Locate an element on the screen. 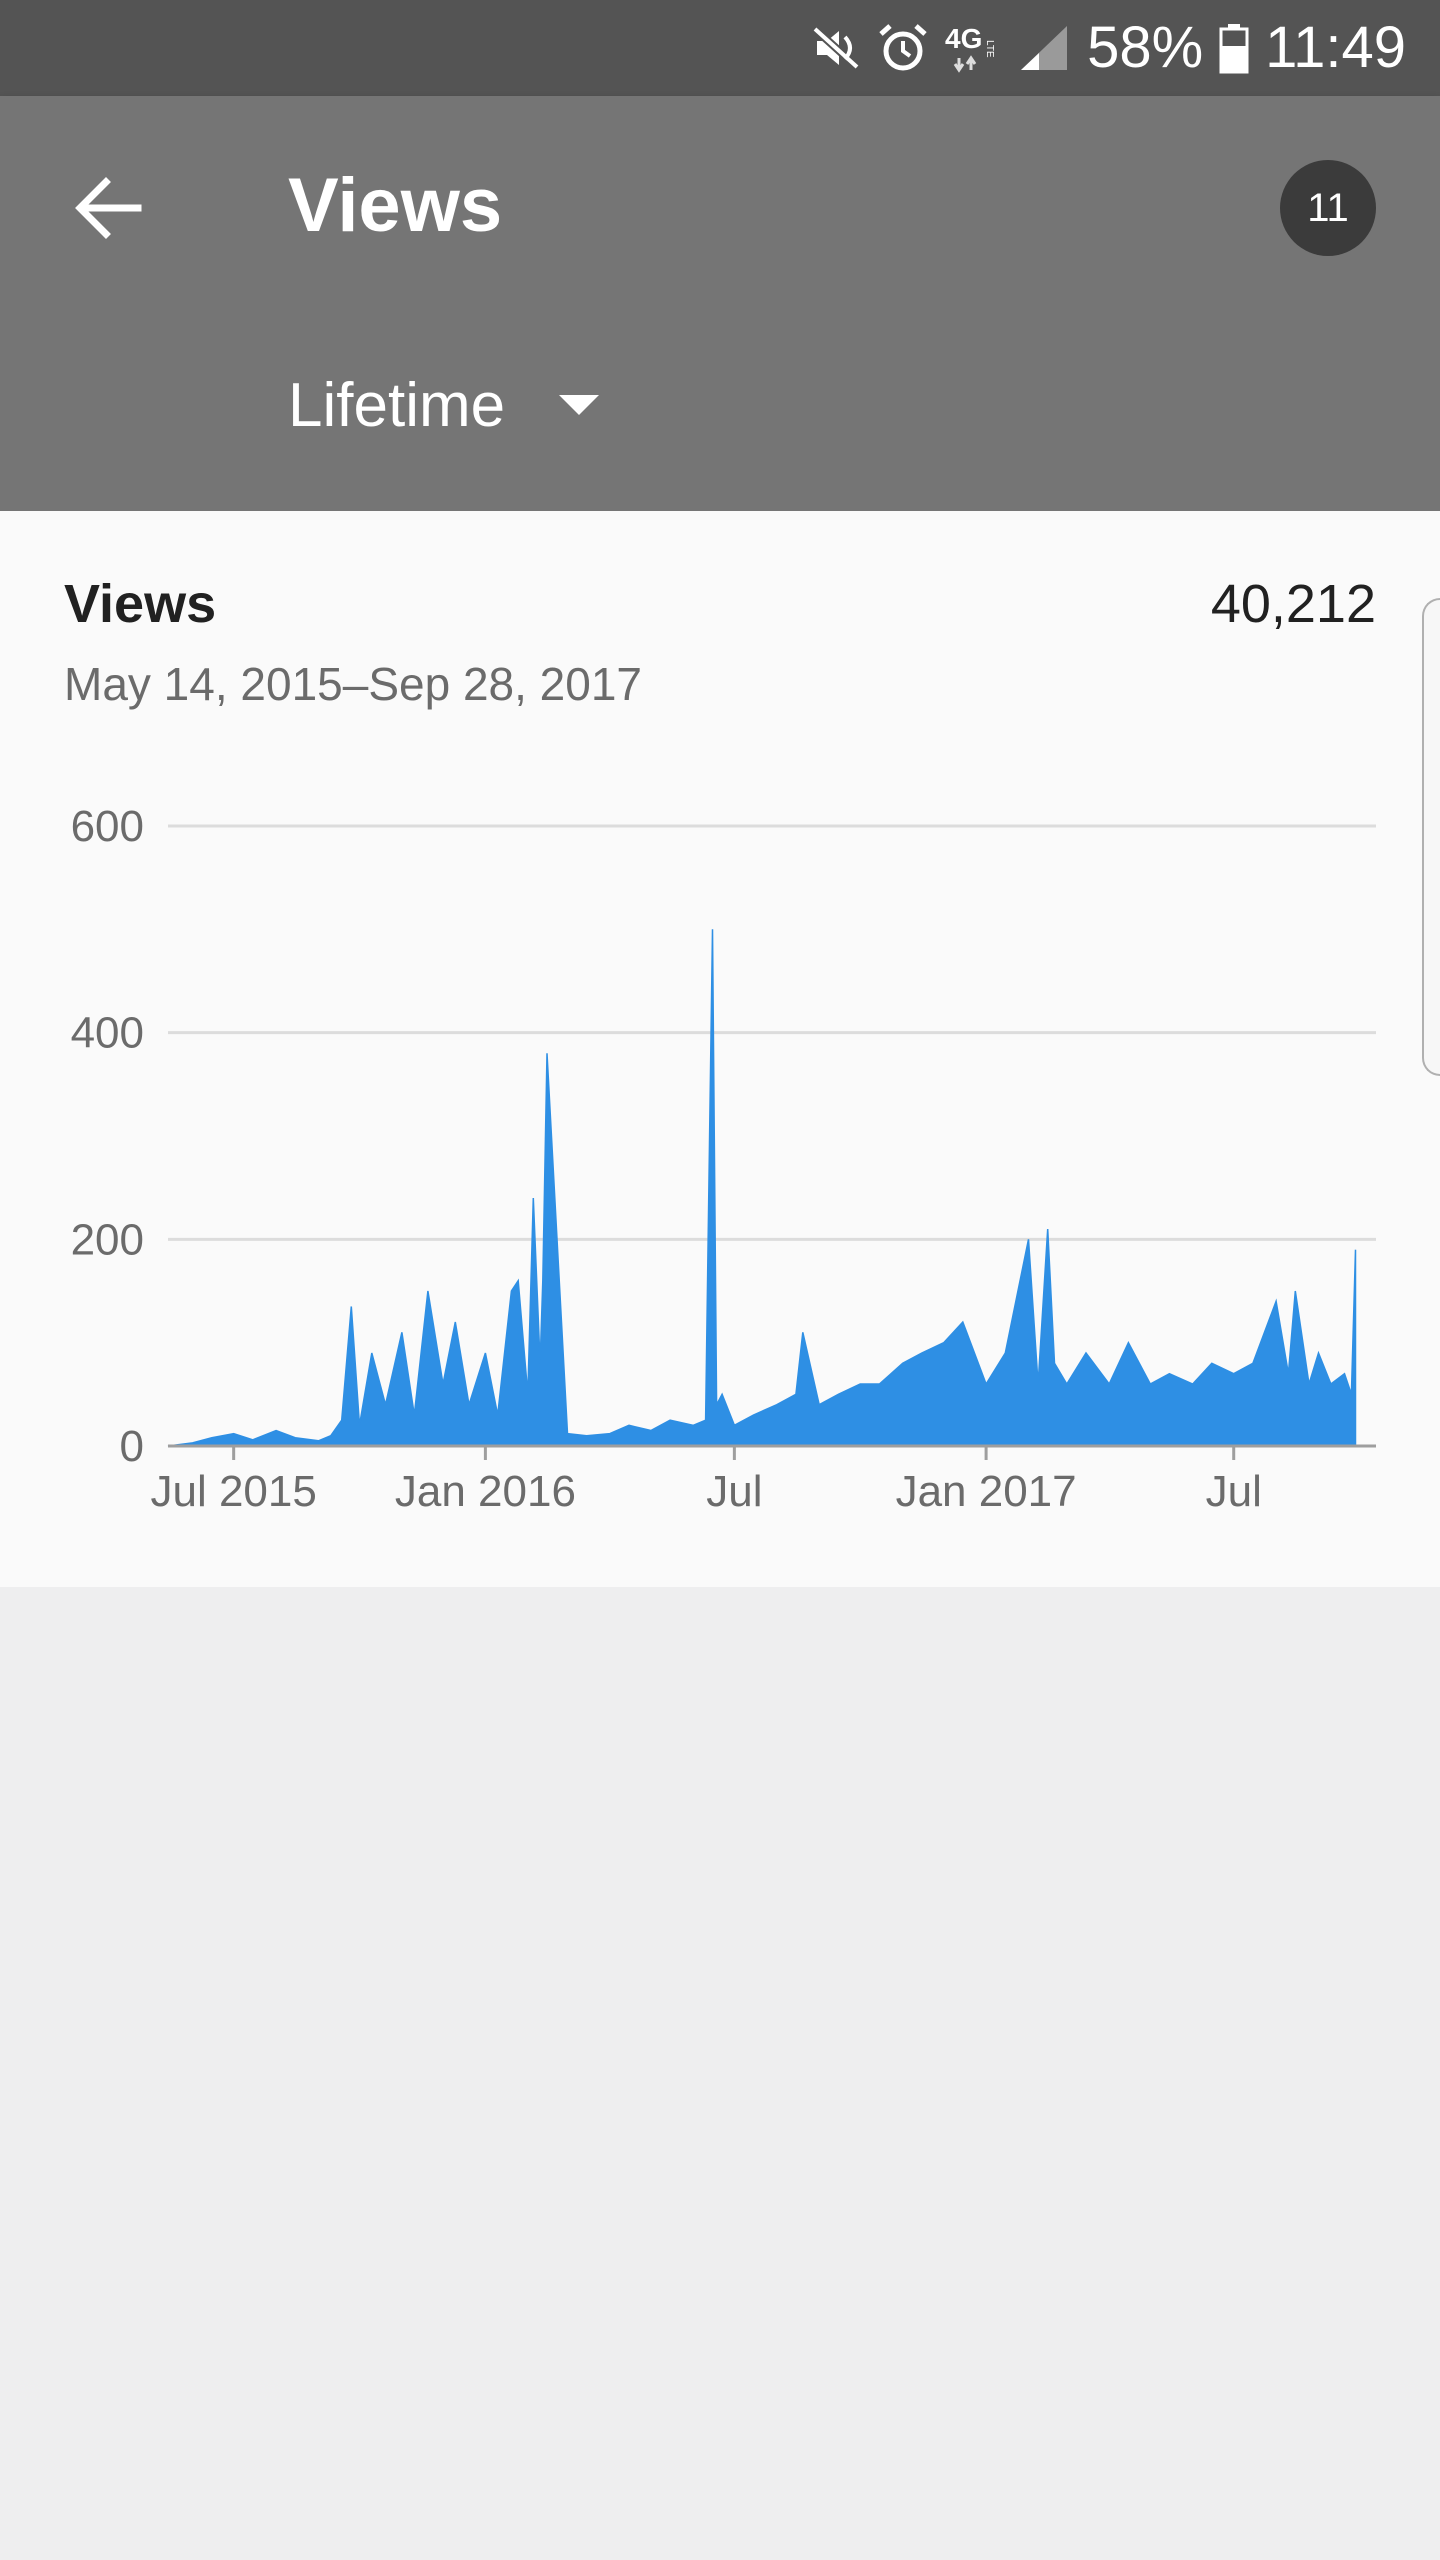  notification-badge: 11 is located at coordinates (1328, 208).